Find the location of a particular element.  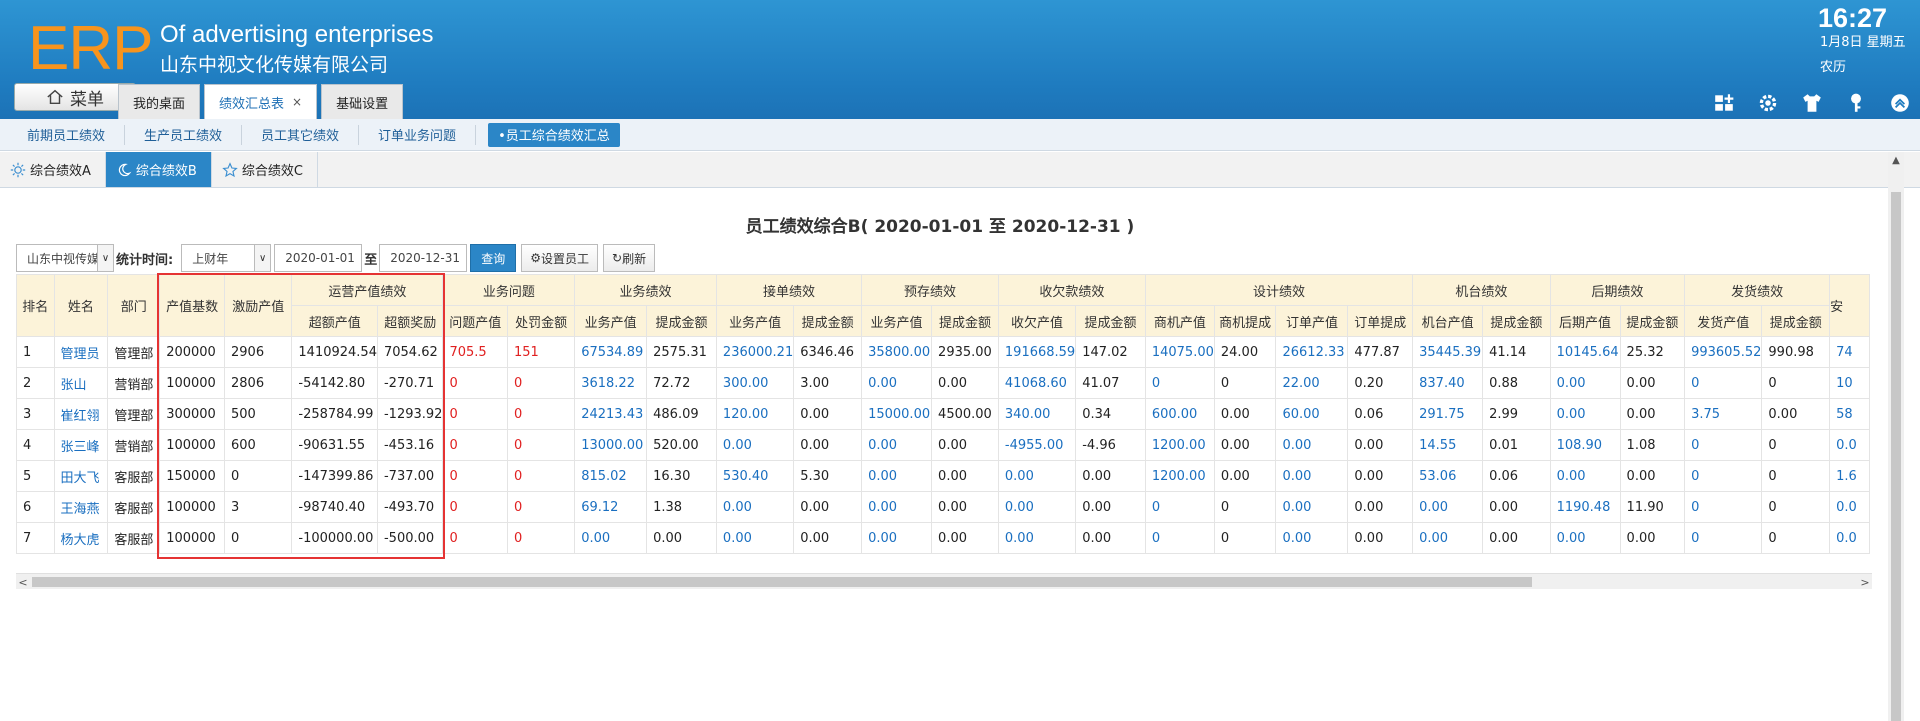

subnav-early-performance: 前期员工绩效 is located at coordinates (67, 134).